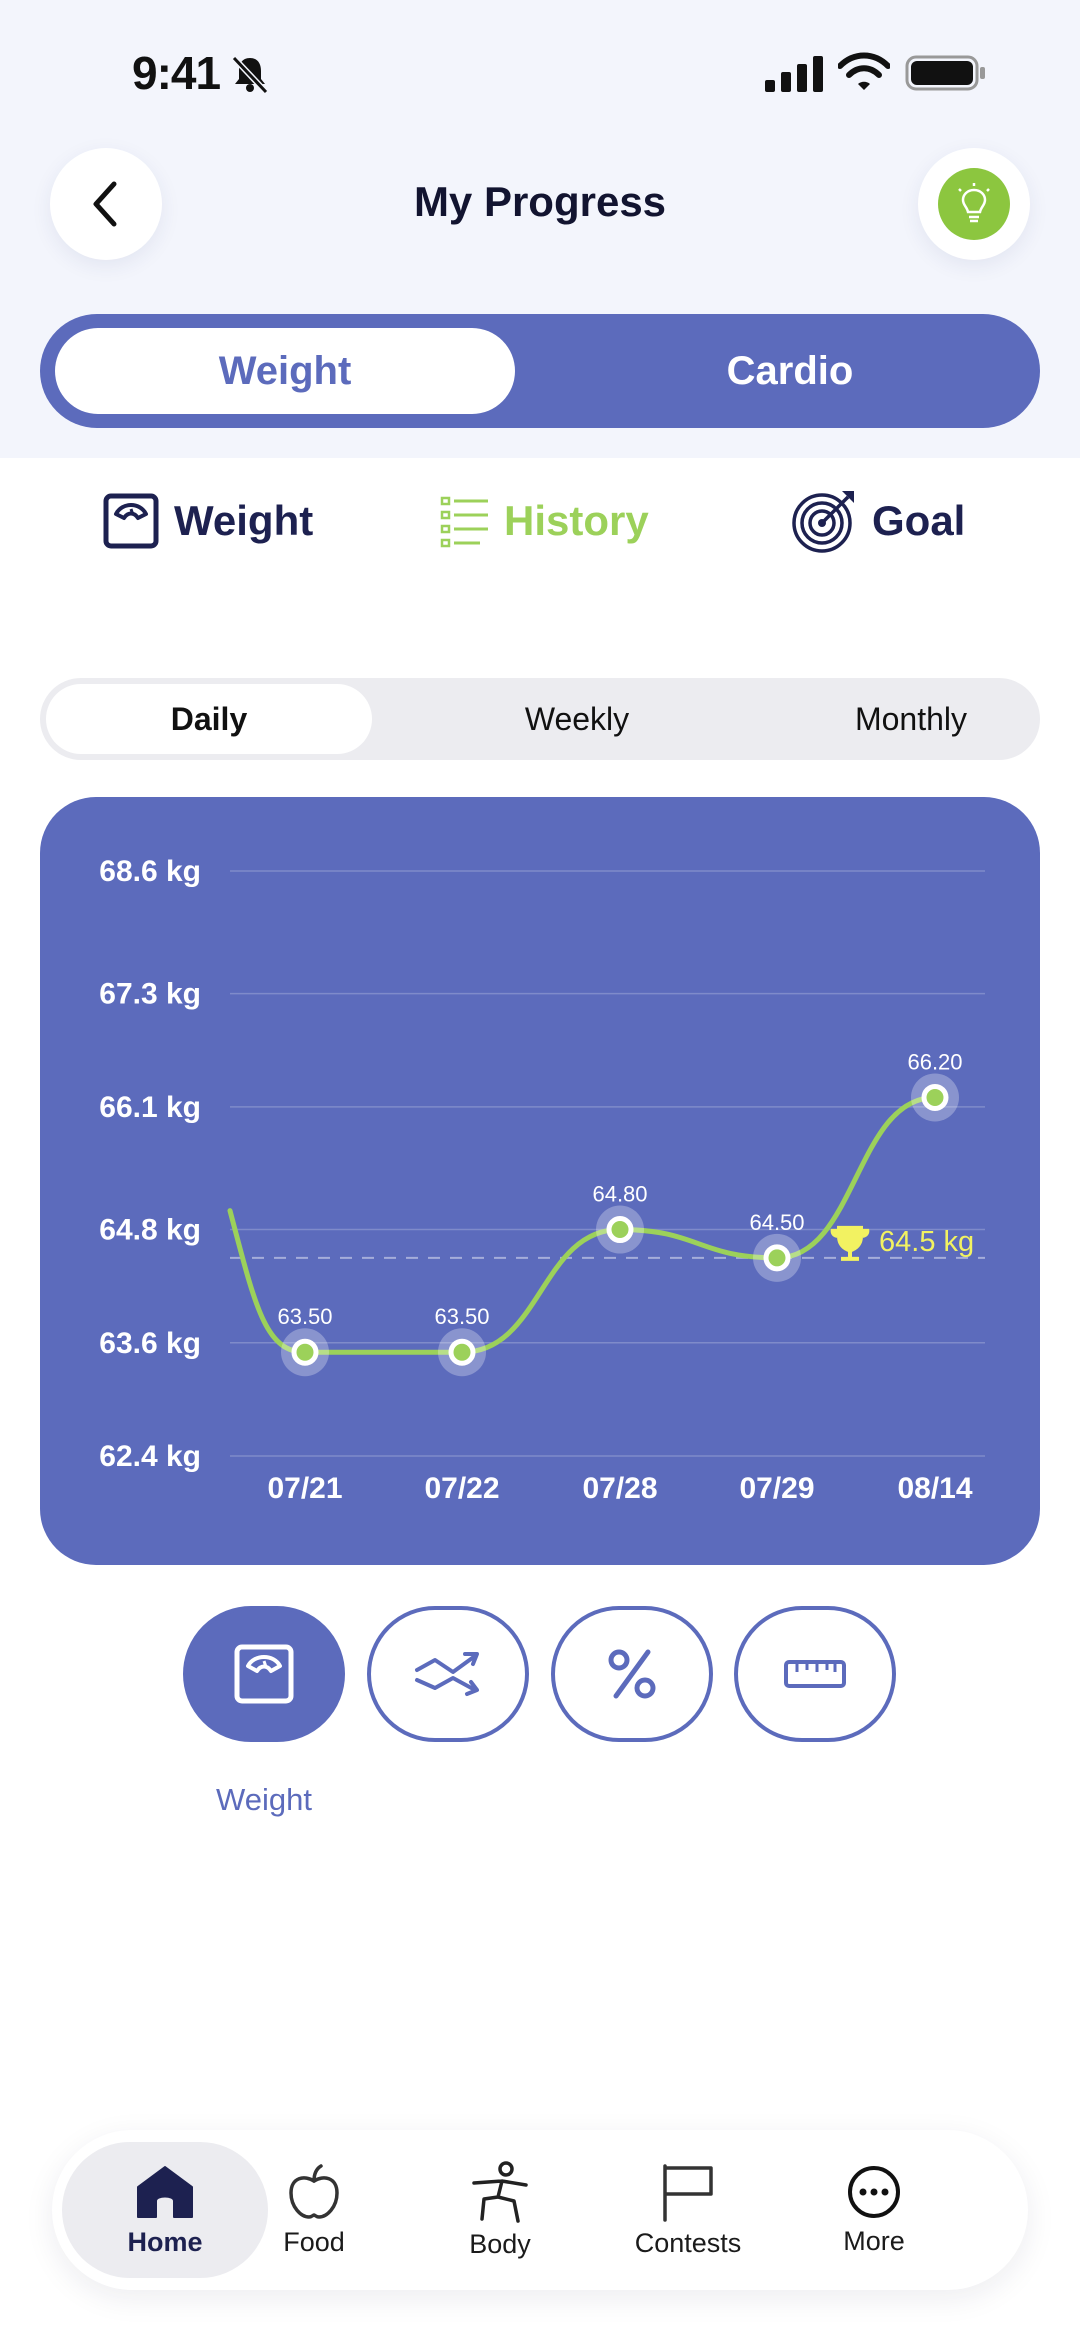 The width and height of the screenshot is (1080, 2341). I want to click on goal-label: 64.5 kg, so click(926, 1242).